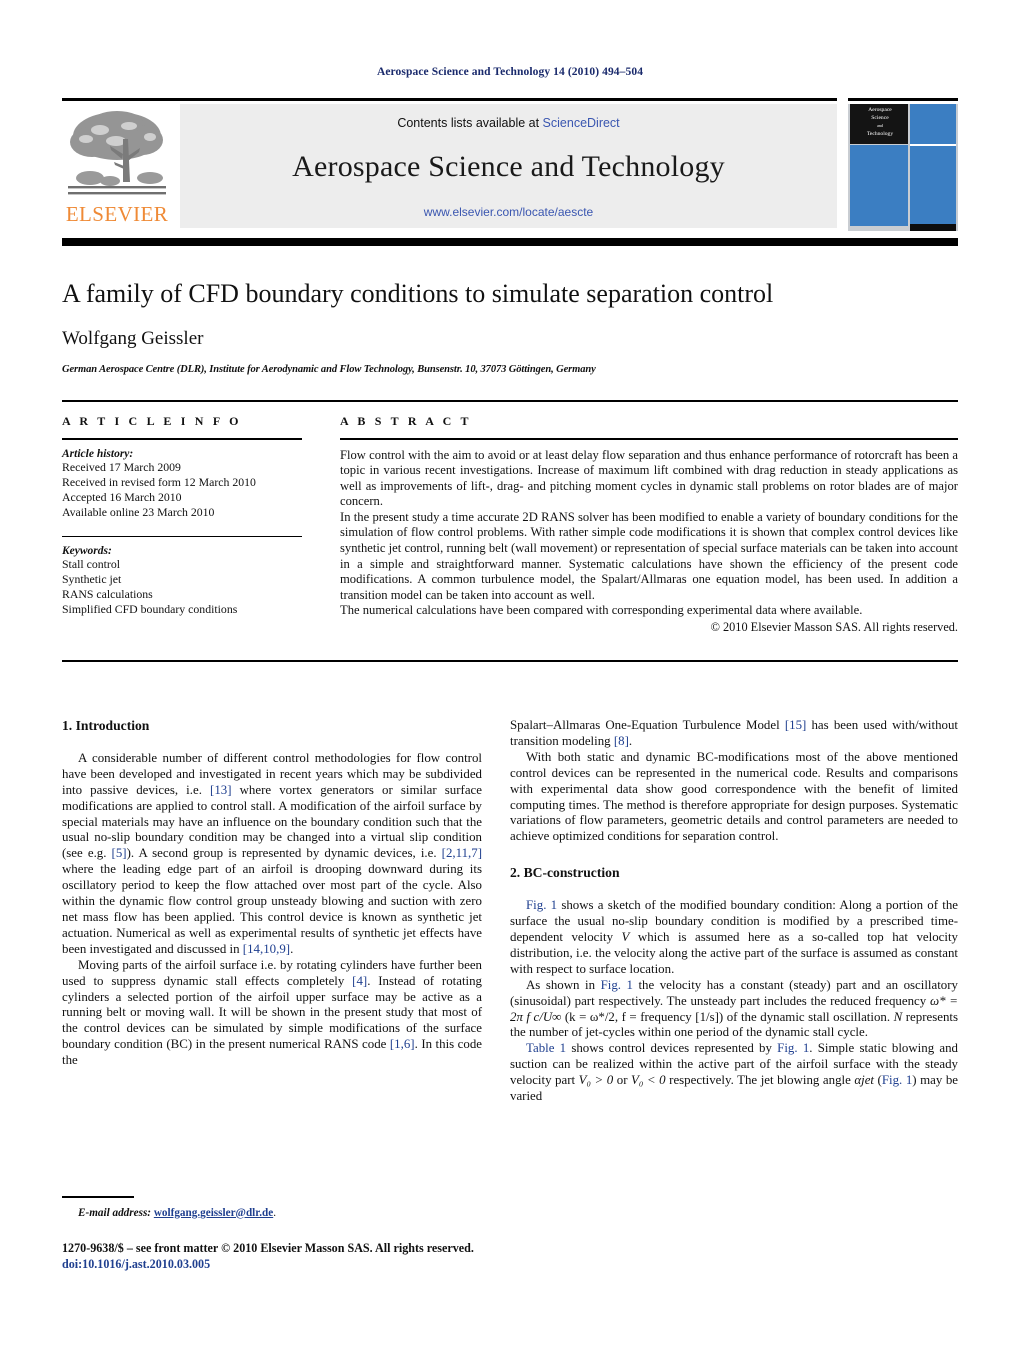 The height and width of the screenshot is (1351, 1020). What do you see at coordinates (563, 984) in the screenshot?
I see `paragraph-text: As shown in` at bounding box center [563, 984].